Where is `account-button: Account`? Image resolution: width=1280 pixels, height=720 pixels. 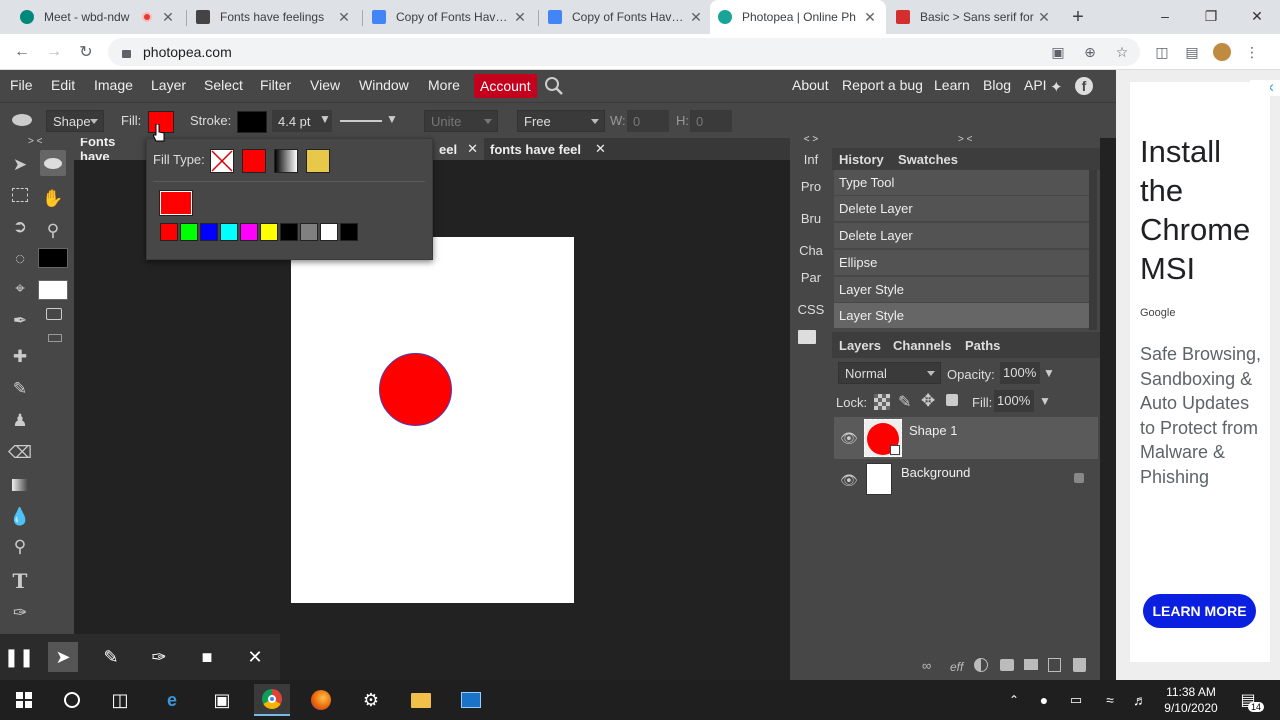
account-button: Account is located at coordinates (505, 86).